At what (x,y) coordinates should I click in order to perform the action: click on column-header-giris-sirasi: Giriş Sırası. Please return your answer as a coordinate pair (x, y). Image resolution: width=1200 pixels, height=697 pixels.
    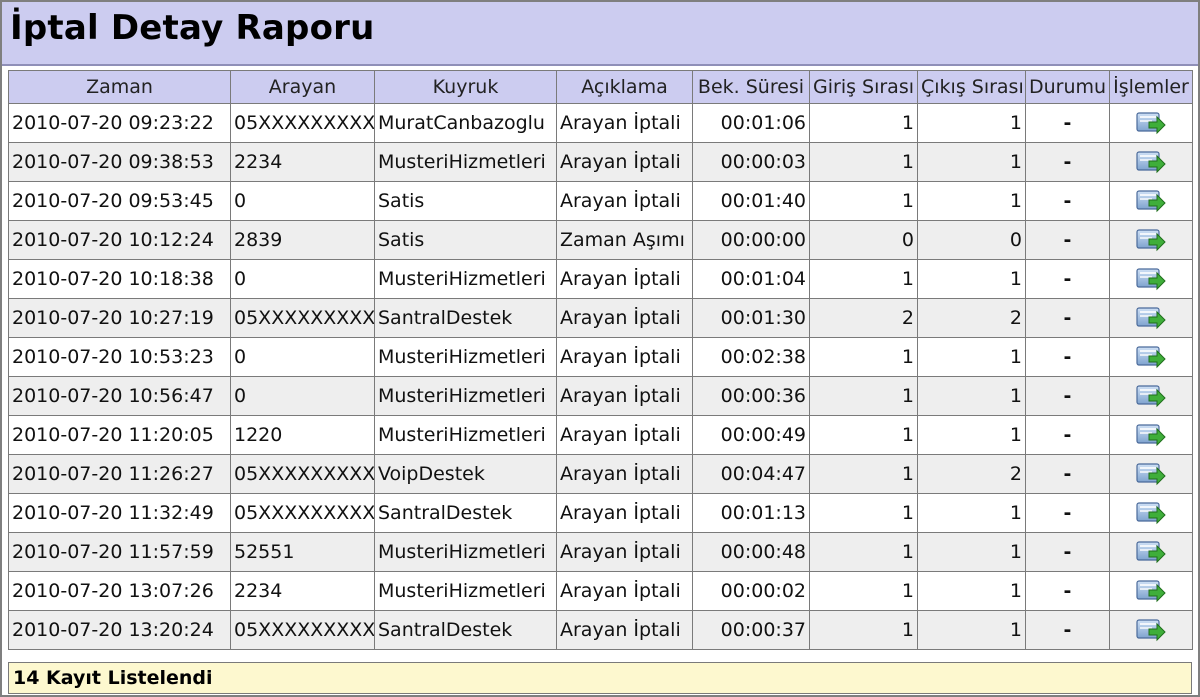
    Looking at the image, I should click on (863, 87).